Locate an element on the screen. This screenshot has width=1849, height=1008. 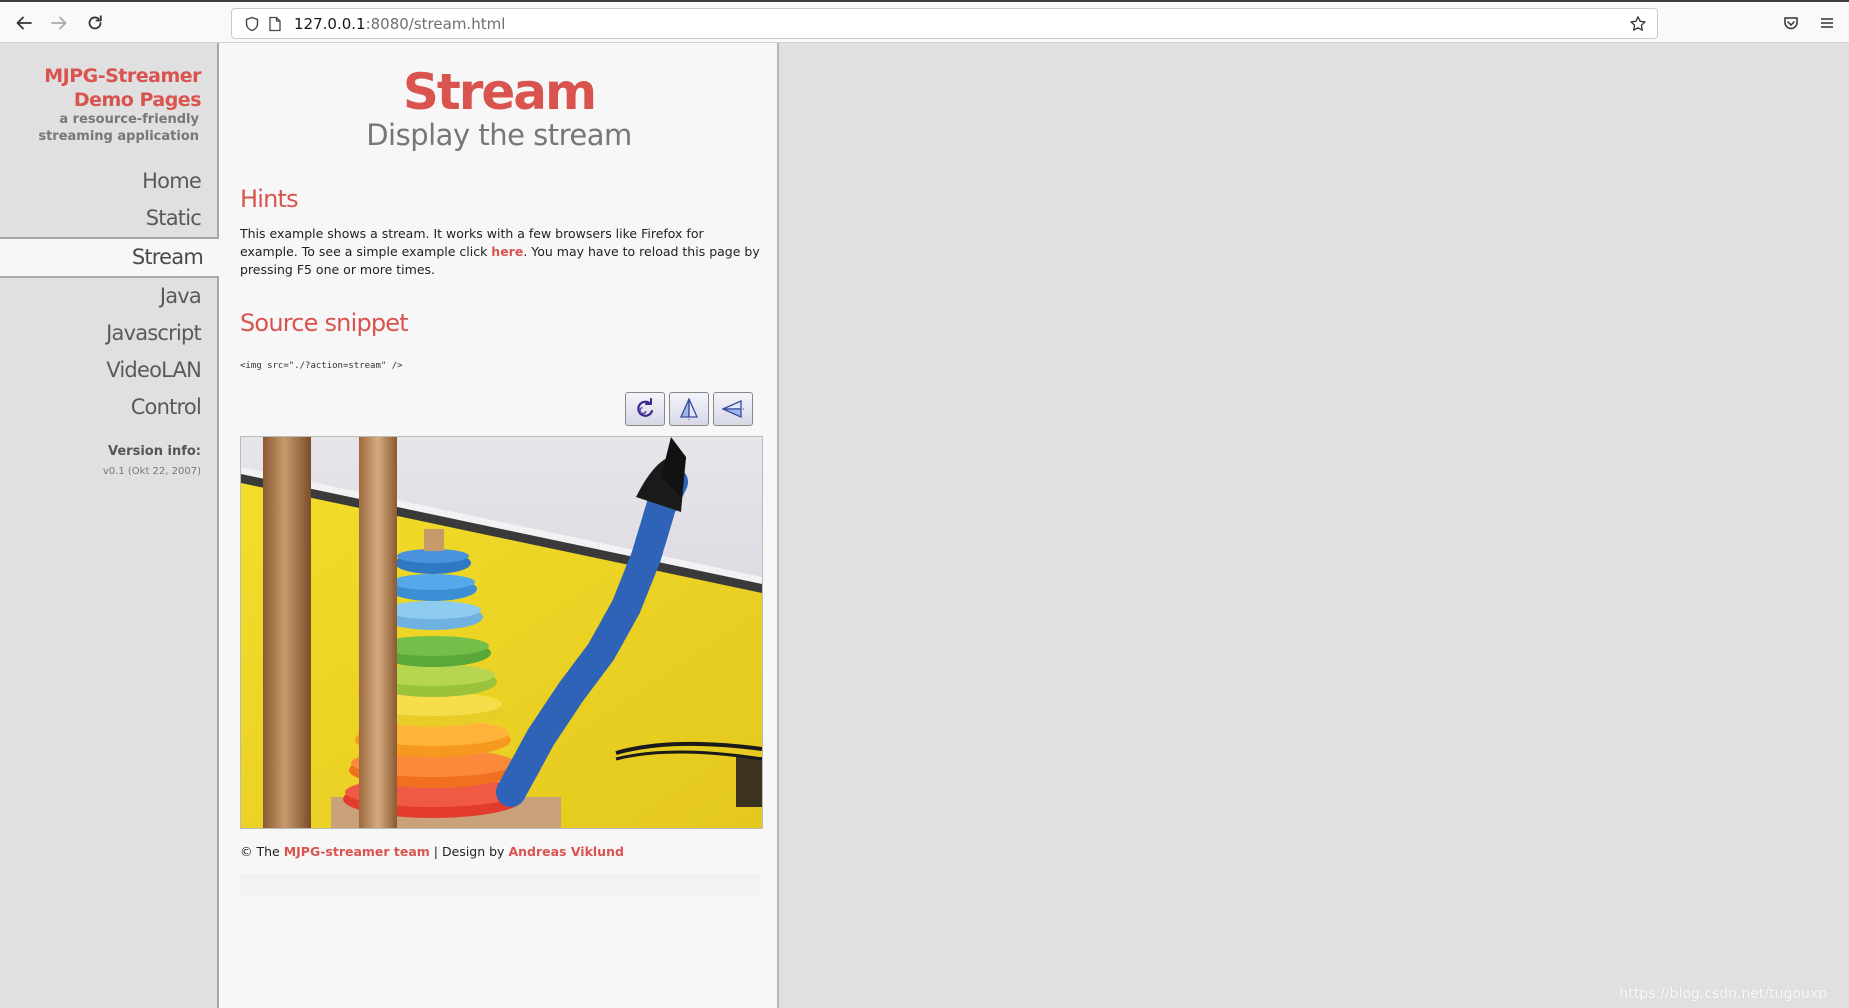
source-code: <img src="./?action=stream" /> is located at coordinates (321, 366).